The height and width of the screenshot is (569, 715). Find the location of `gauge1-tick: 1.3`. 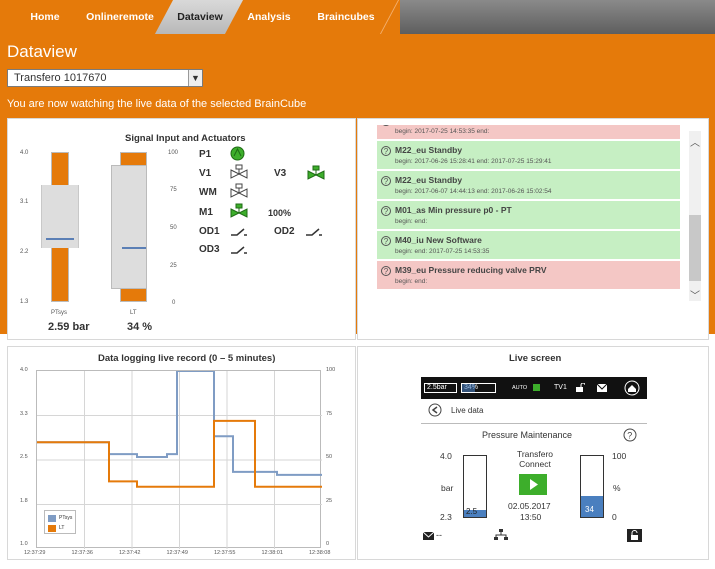

gauge1-tick: 1.3 is located at coordinates (24, 302).